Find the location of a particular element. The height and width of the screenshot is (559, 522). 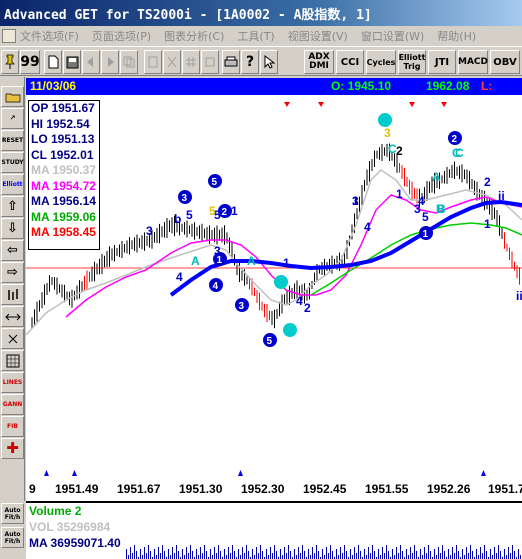

wave-label: ii is located at coordinates (501, 196).